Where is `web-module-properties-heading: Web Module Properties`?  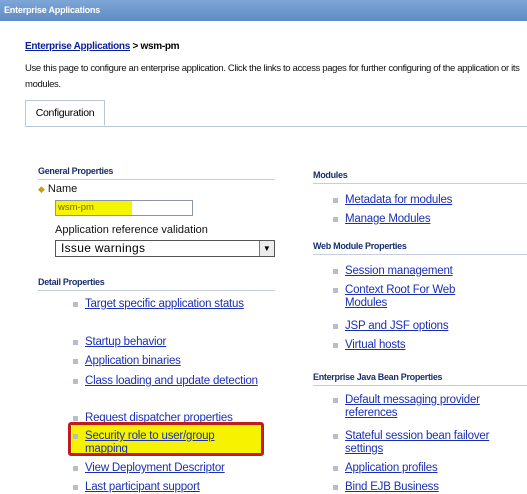
web-module-properties-heading: Web Module Properties is located at coordinates (420, 248).